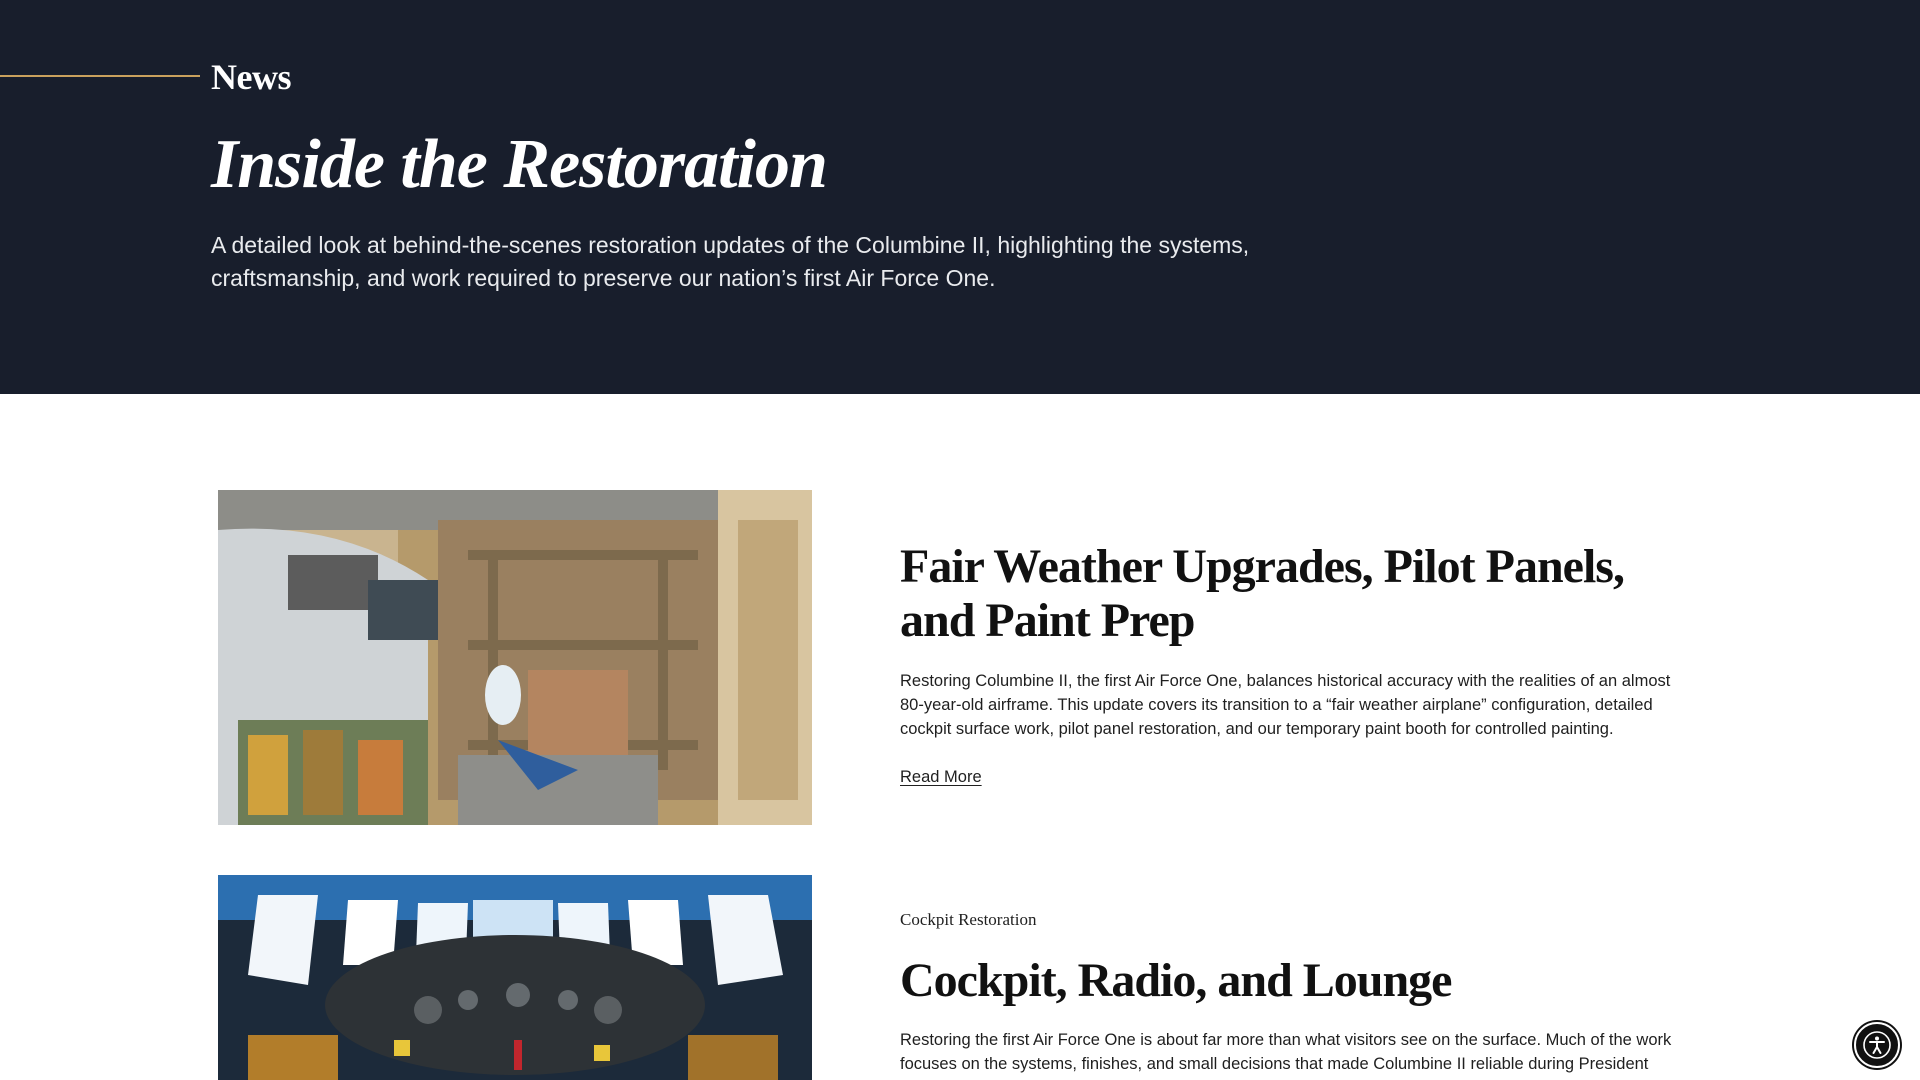 Image resolution: width=1920 pixels, height=1080 pixels. I want to click on accessibility-button, so click(1877, 1045).